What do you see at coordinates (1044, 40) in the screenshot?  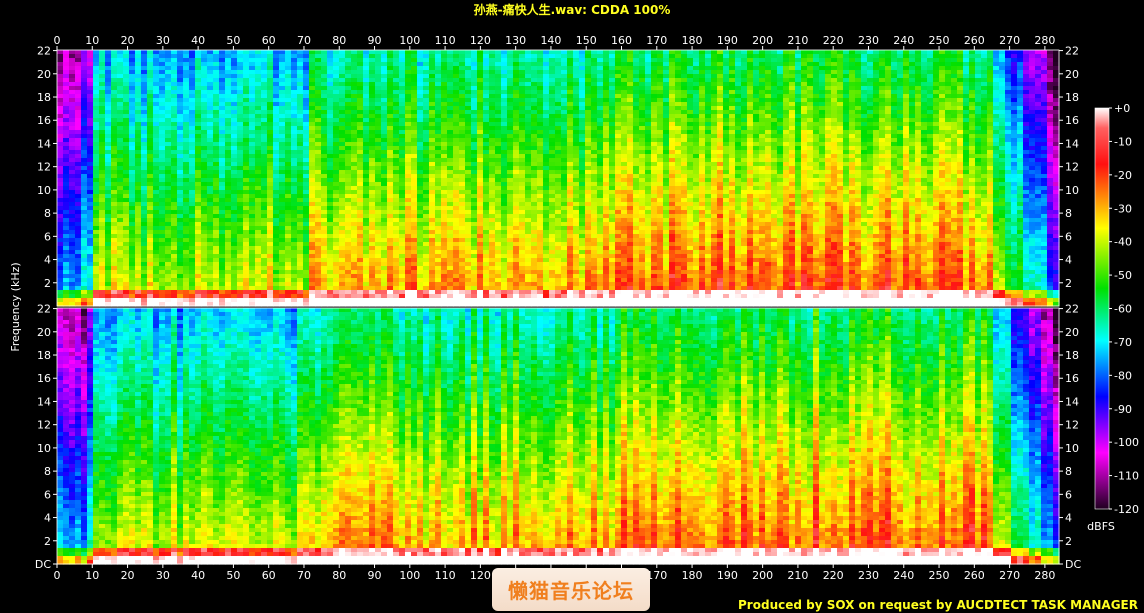 I see `x-tick-label-top: 280` at bounding box center [1044, 40].